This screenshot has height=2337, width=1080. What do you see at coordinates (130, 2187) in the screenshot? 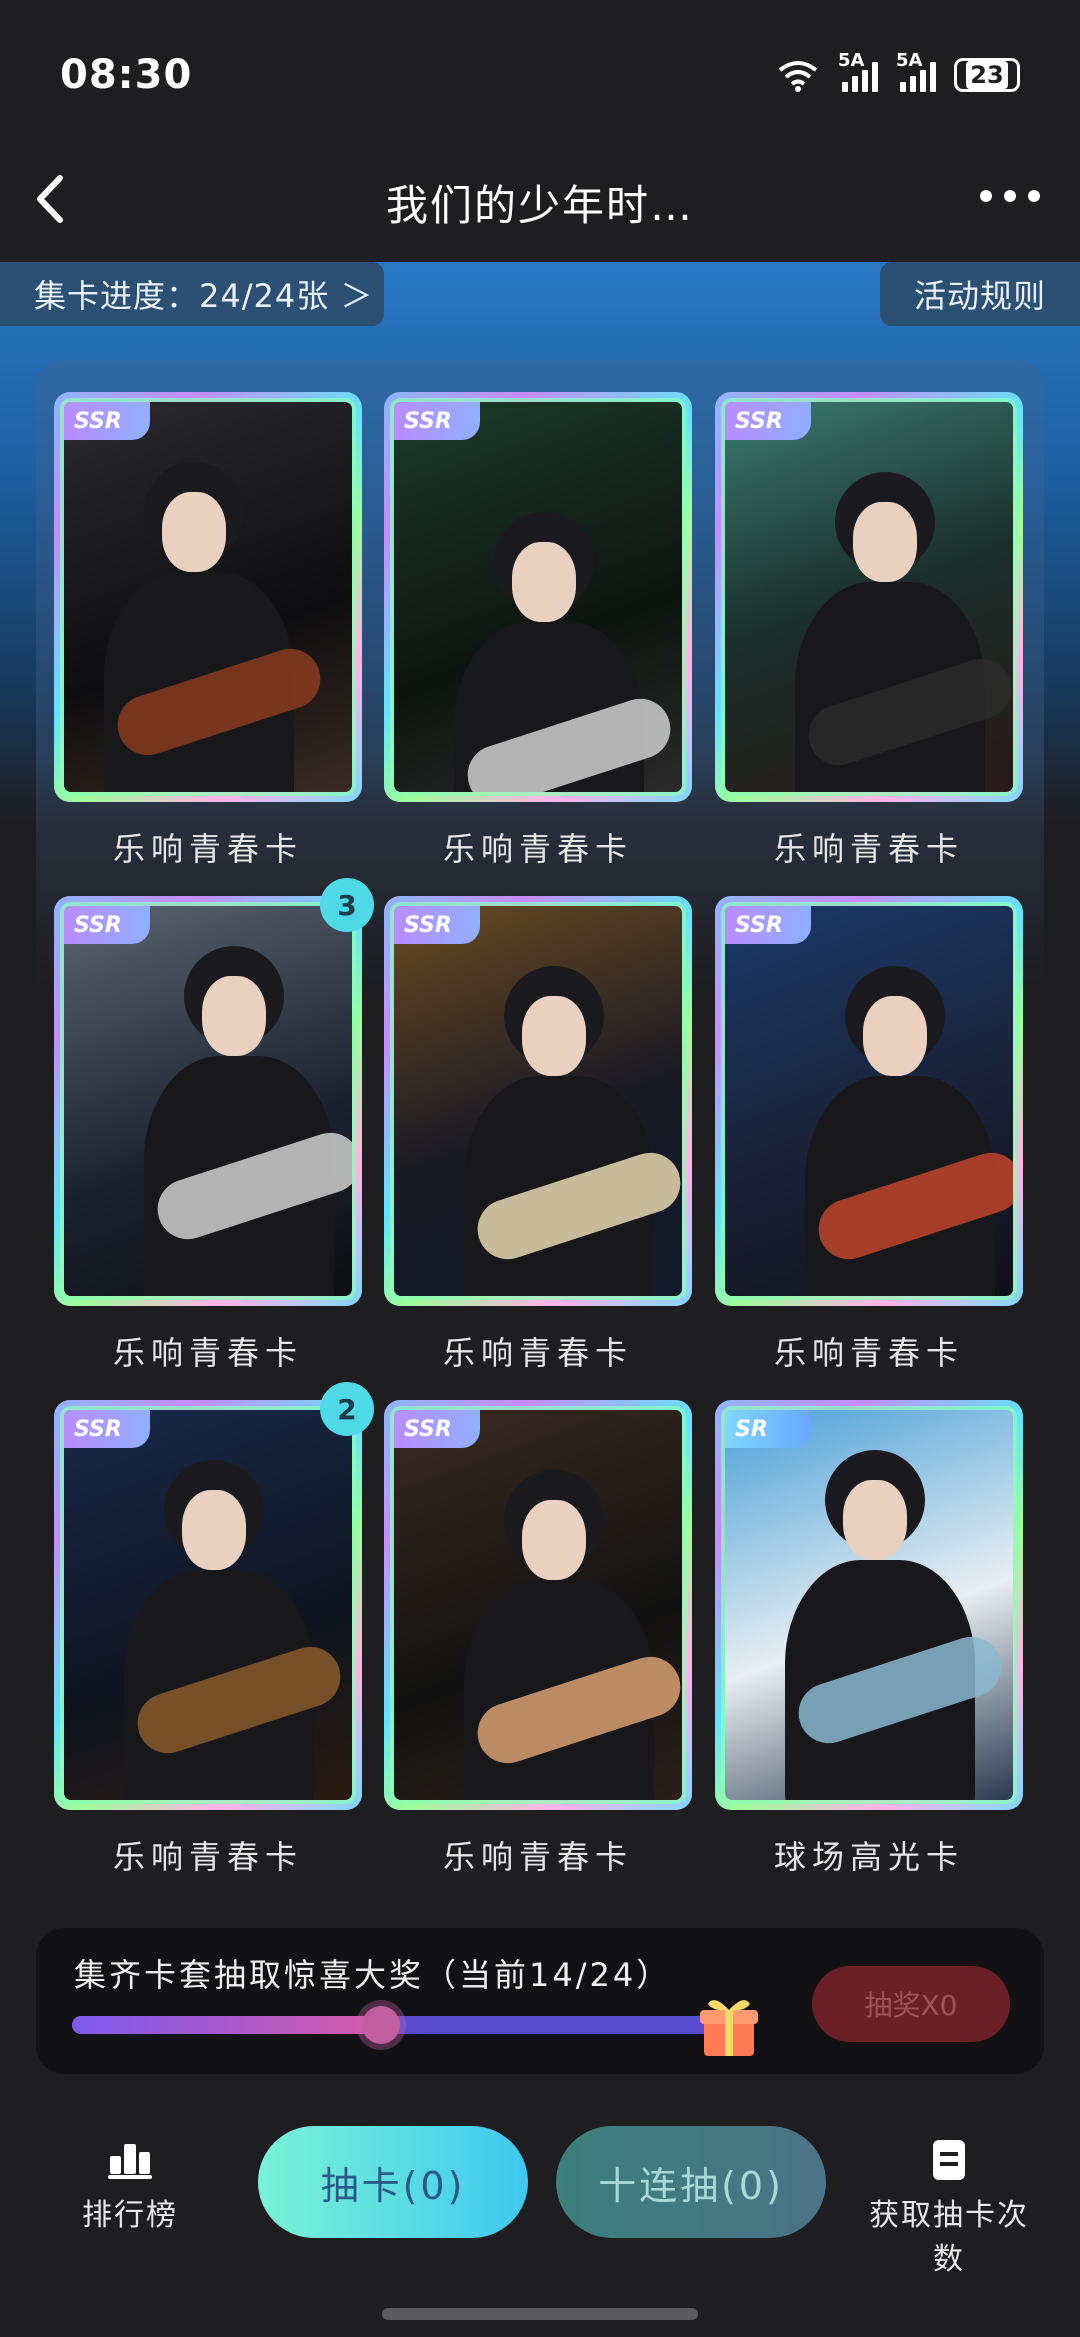
I see `leaderboard-button: 排行榜` at bounding box center [130, 2187].